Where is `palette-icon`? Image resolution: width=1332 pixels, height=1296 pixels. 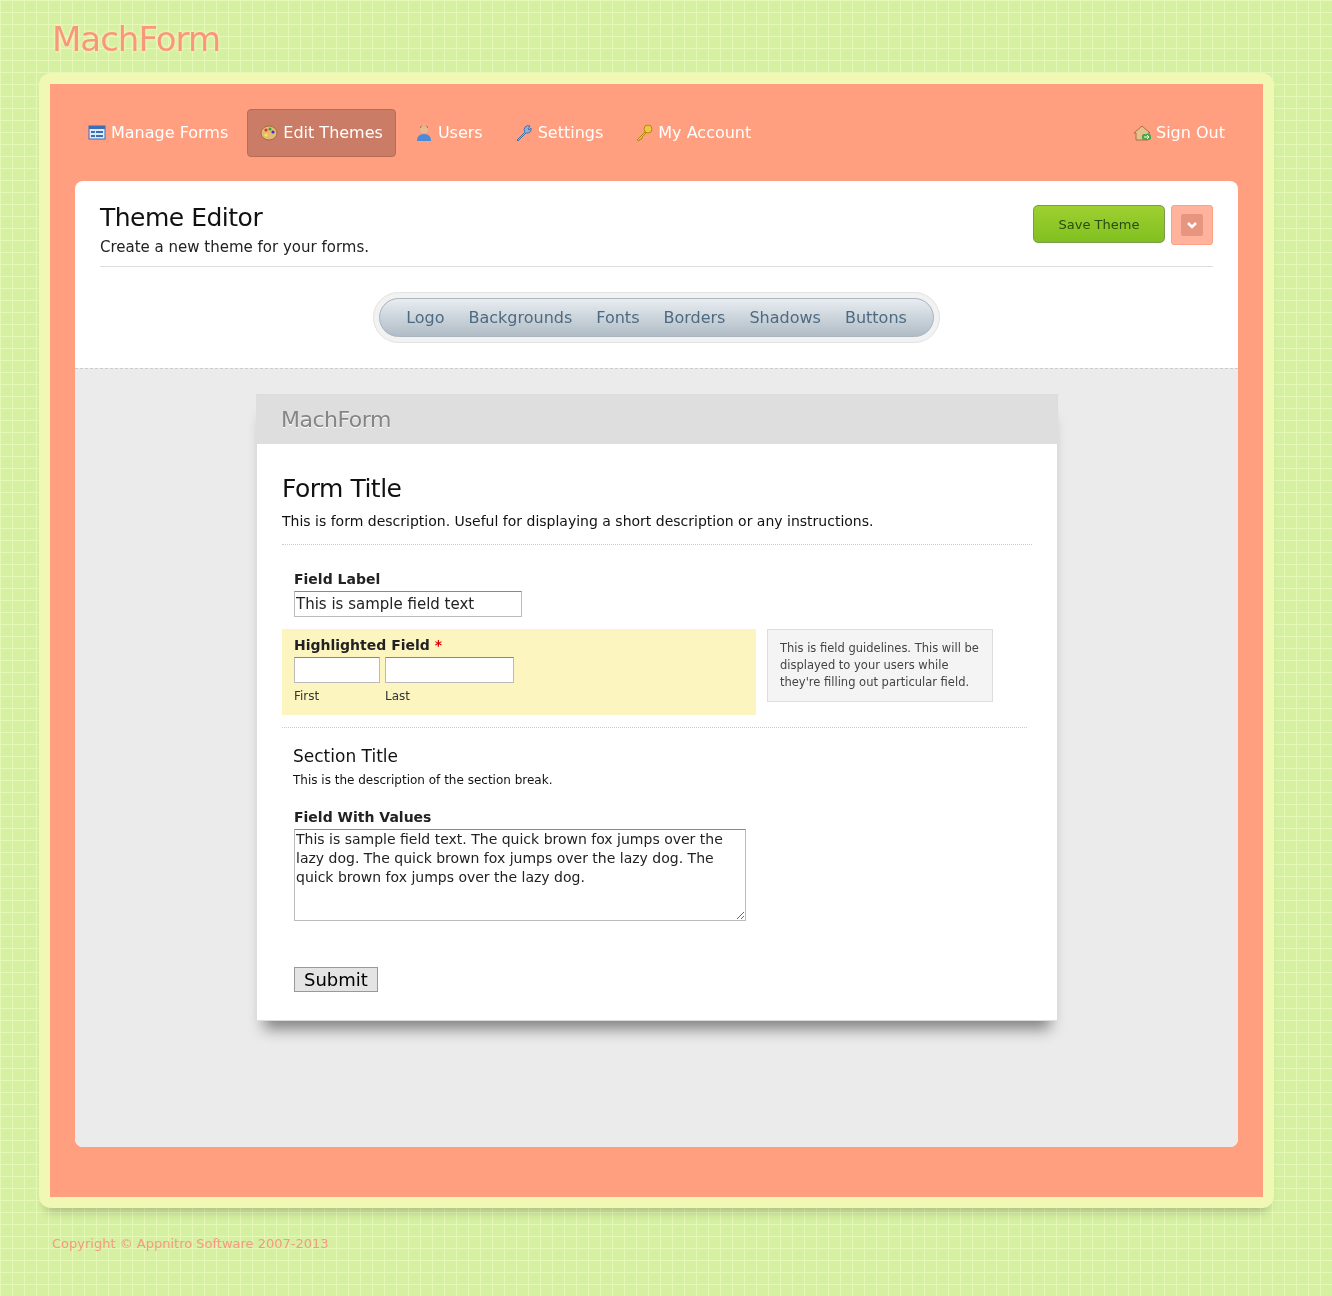
palette-icon is located at coordinates (269, 132).